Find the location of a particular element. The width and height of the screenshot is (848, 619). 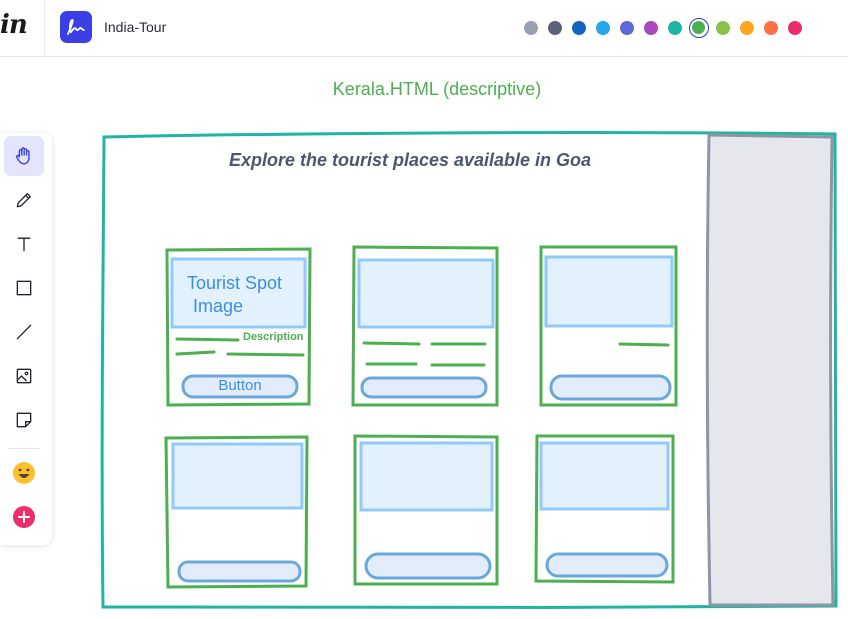

hand-tool-button is located at coordinates (24, 156).